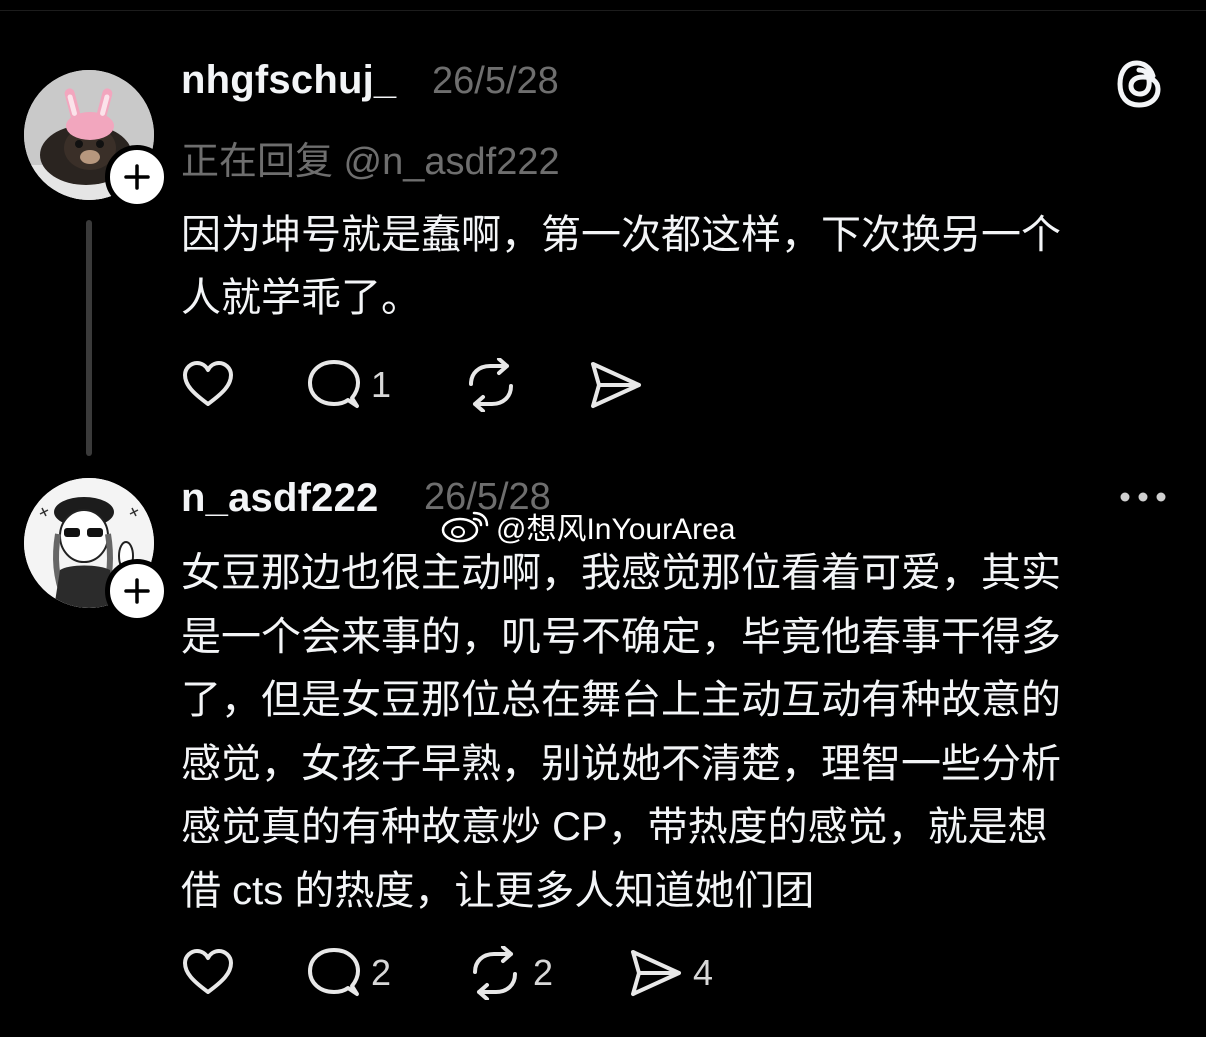 This screenshot has height=1037, width=1206. What do you see at coordinates (1141, 84) in the screenshot?
I see `threads-logo-icon` at bounding box center [1141, 84].